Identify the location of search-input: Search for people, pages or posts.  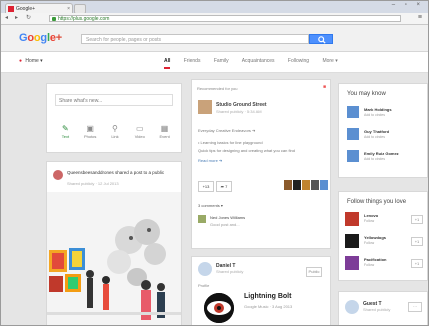
(195, 39).